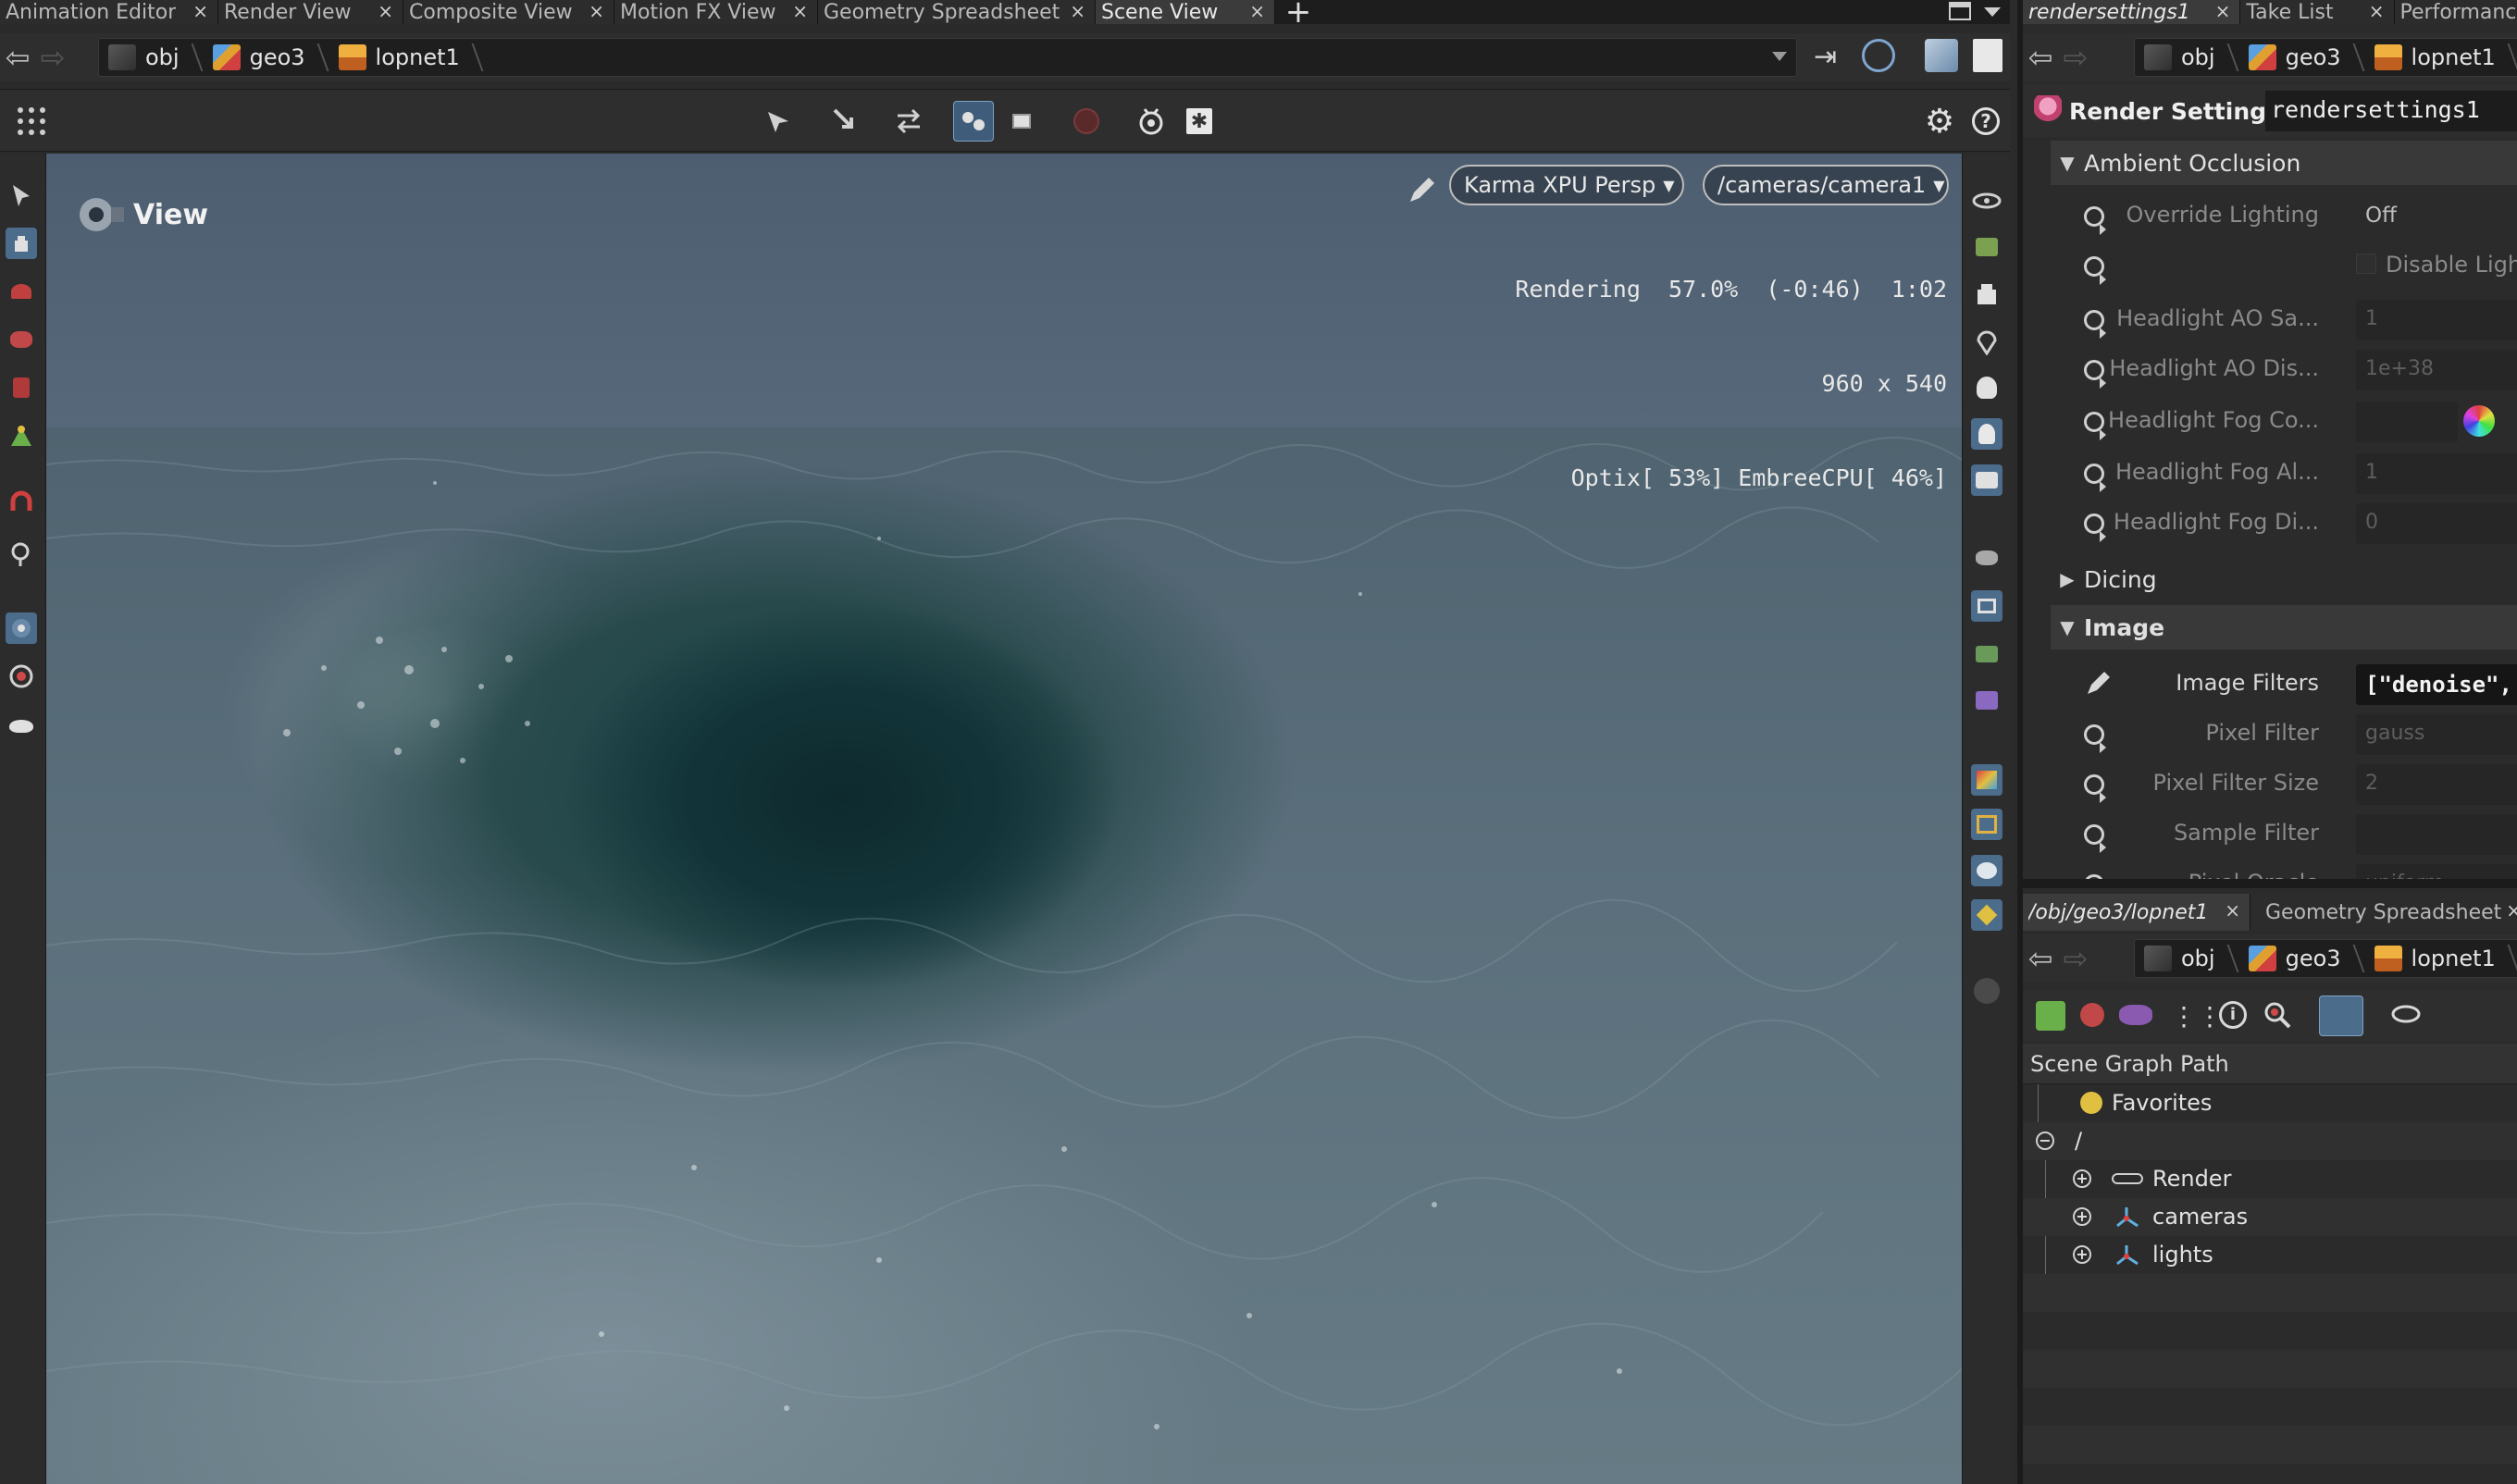  What do you see at coordinates (1992, 12) in the screenshot?
I see `pane-menu-chevron-icon` at bounding box center [1992, 12].